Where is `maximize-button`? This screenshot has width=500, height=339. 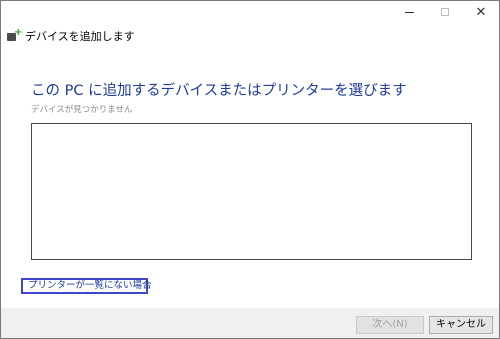
maximize-button is located at coordinates (445, 12).